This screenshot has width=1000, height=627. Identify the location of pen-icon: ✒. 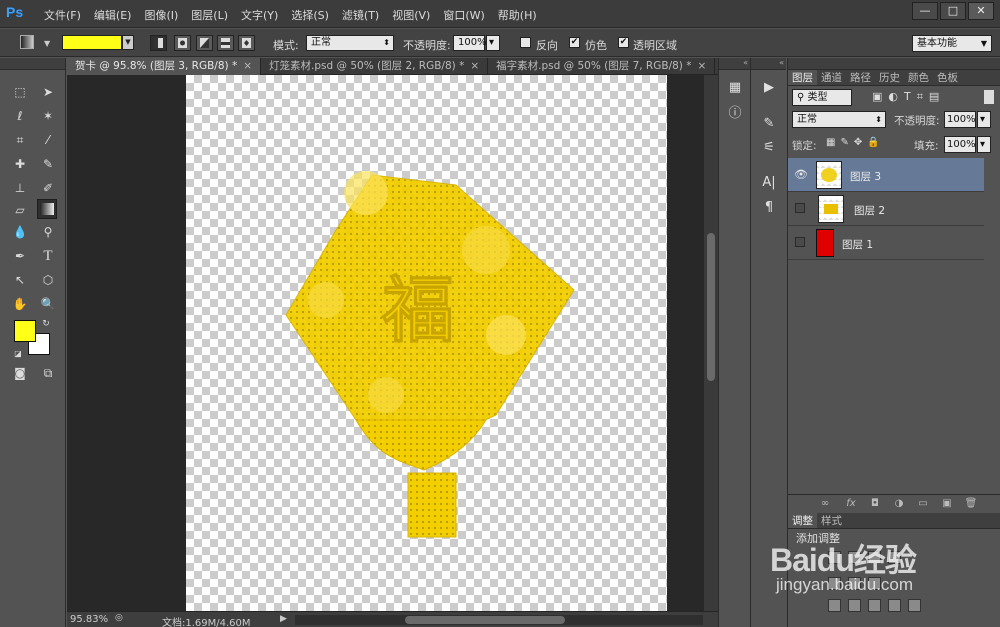
(20, 256).